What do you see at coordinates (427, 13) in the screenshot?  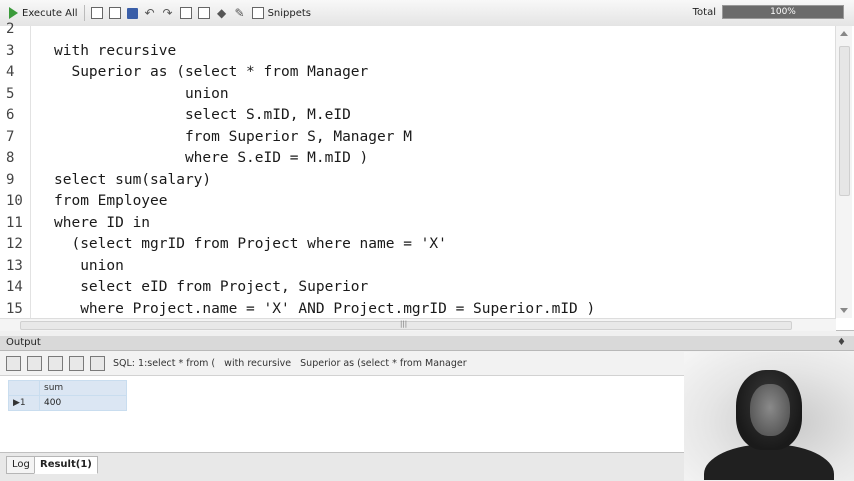 I see `main-toolbar: Execute All ↶ ↷ ◆ ✎ Snippets Total 100%` at bounding box center [427, 13].